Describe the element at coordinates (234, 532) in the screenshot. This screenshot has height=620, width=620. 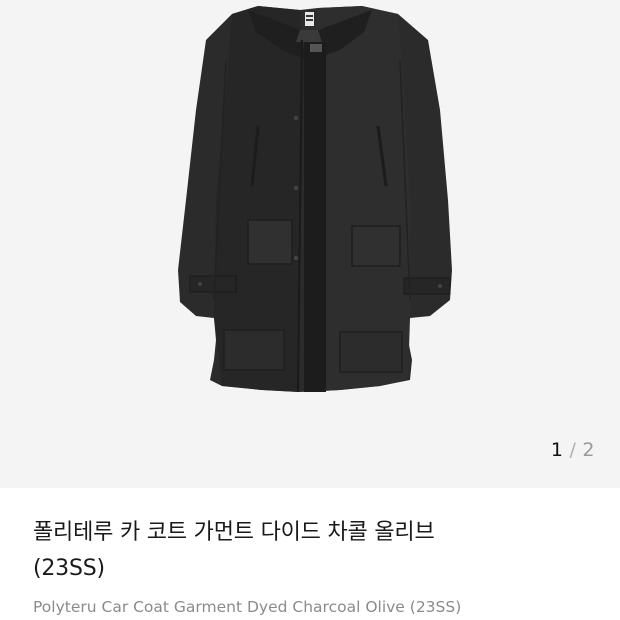
I see `product-title-line1: 폴리테루 카 코트 가먼트 다이드 차콜 올리브` at that location.